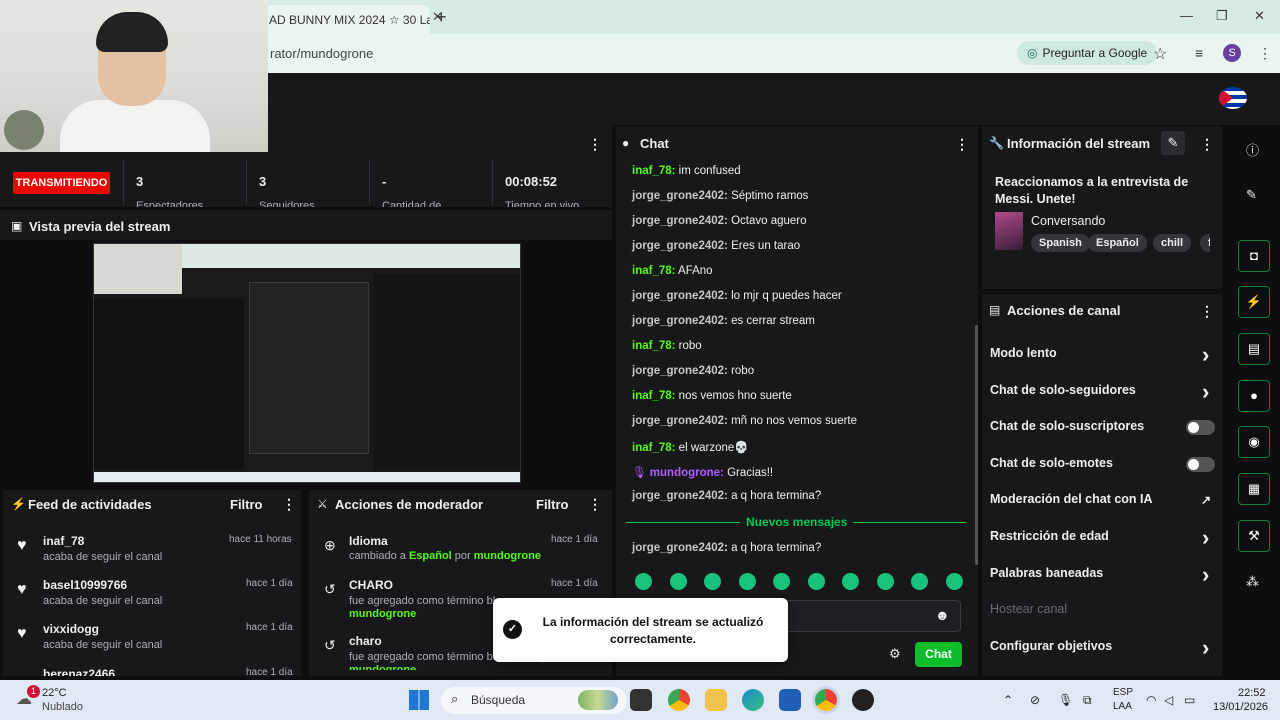  I want to click on channel-action-4: Moderación del chat con IA, so click(1071, 499).